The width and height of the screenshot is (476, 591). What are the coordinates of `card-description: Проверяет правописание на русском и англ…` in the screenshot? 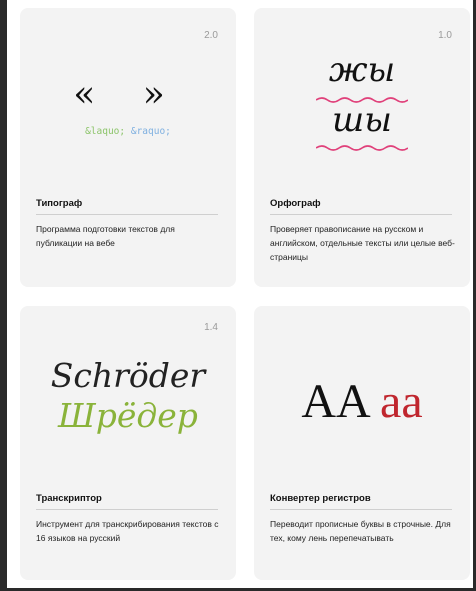 It's located at (362, 243).